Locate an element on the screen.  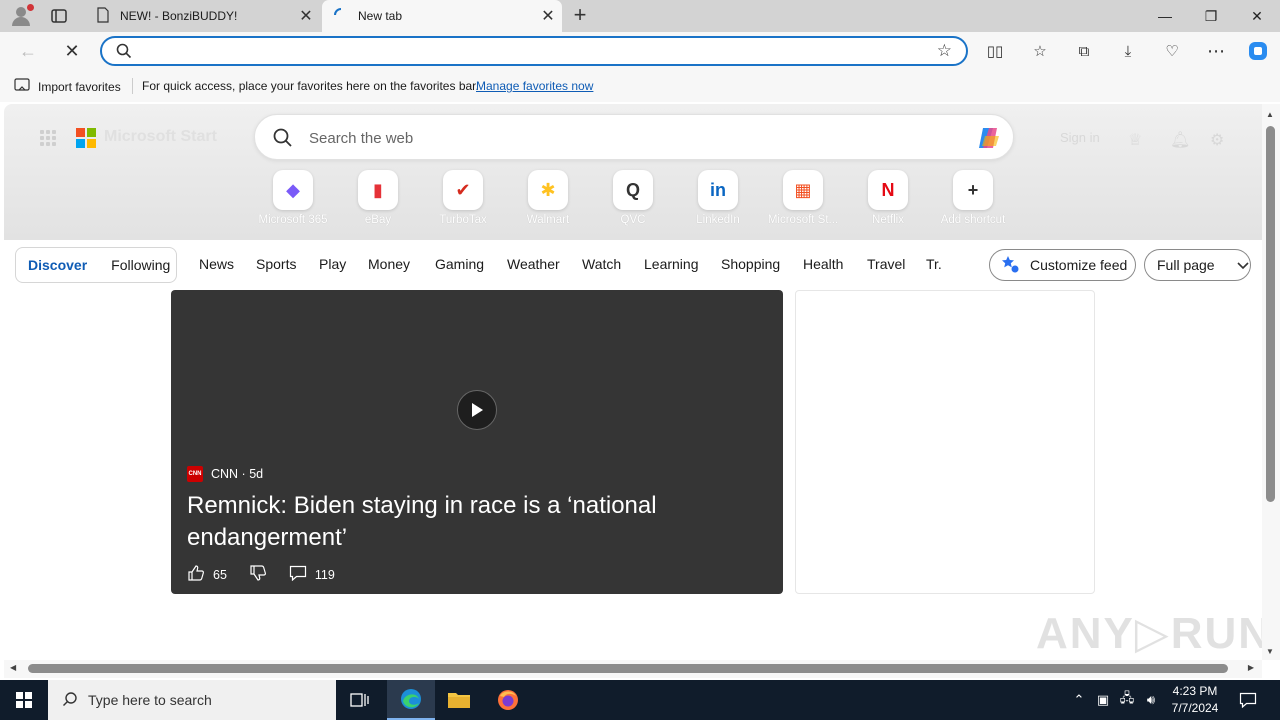
web-search-input is located at coordinates (629, 138).